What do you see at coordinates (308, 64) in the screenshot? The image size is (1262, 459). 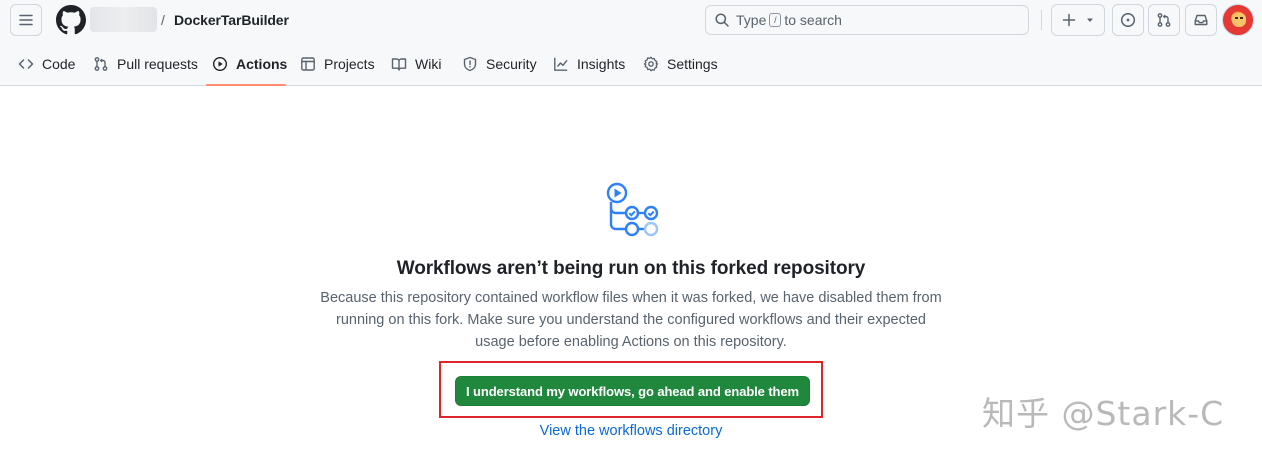 I see `table-icon` at bounding box center [308, 64].